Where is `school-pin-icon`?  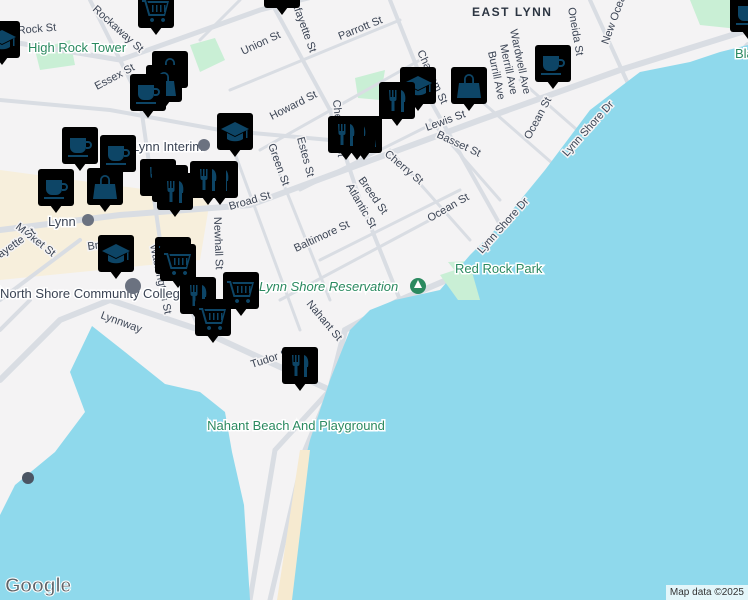
school-pin-icon is located at coordinates (133, 286).